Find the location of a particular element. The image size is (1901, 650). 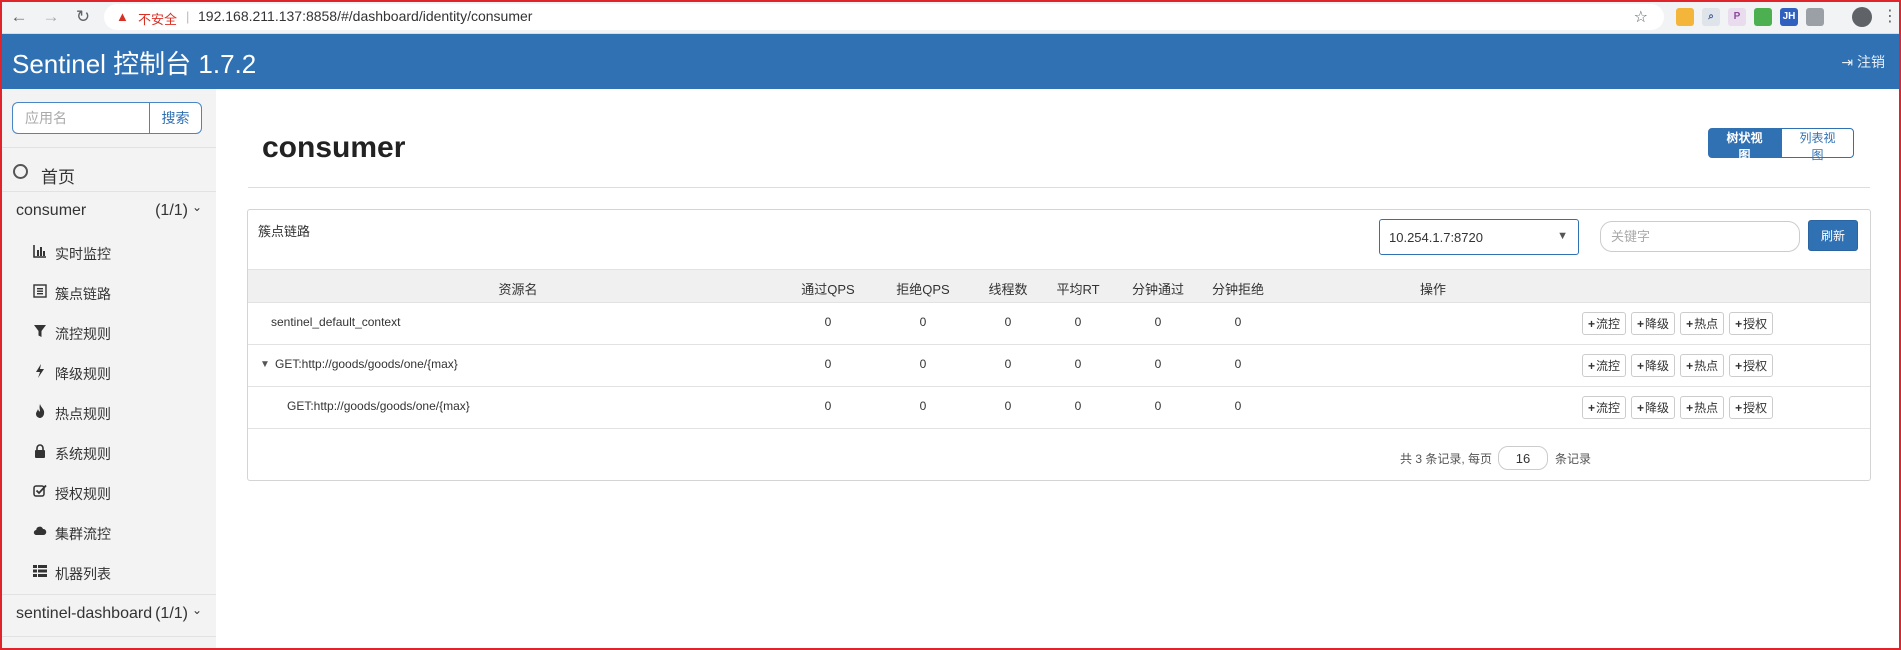

sidebar-item-degrade-rules: 降级规则 is located at coordinates (108, 373).